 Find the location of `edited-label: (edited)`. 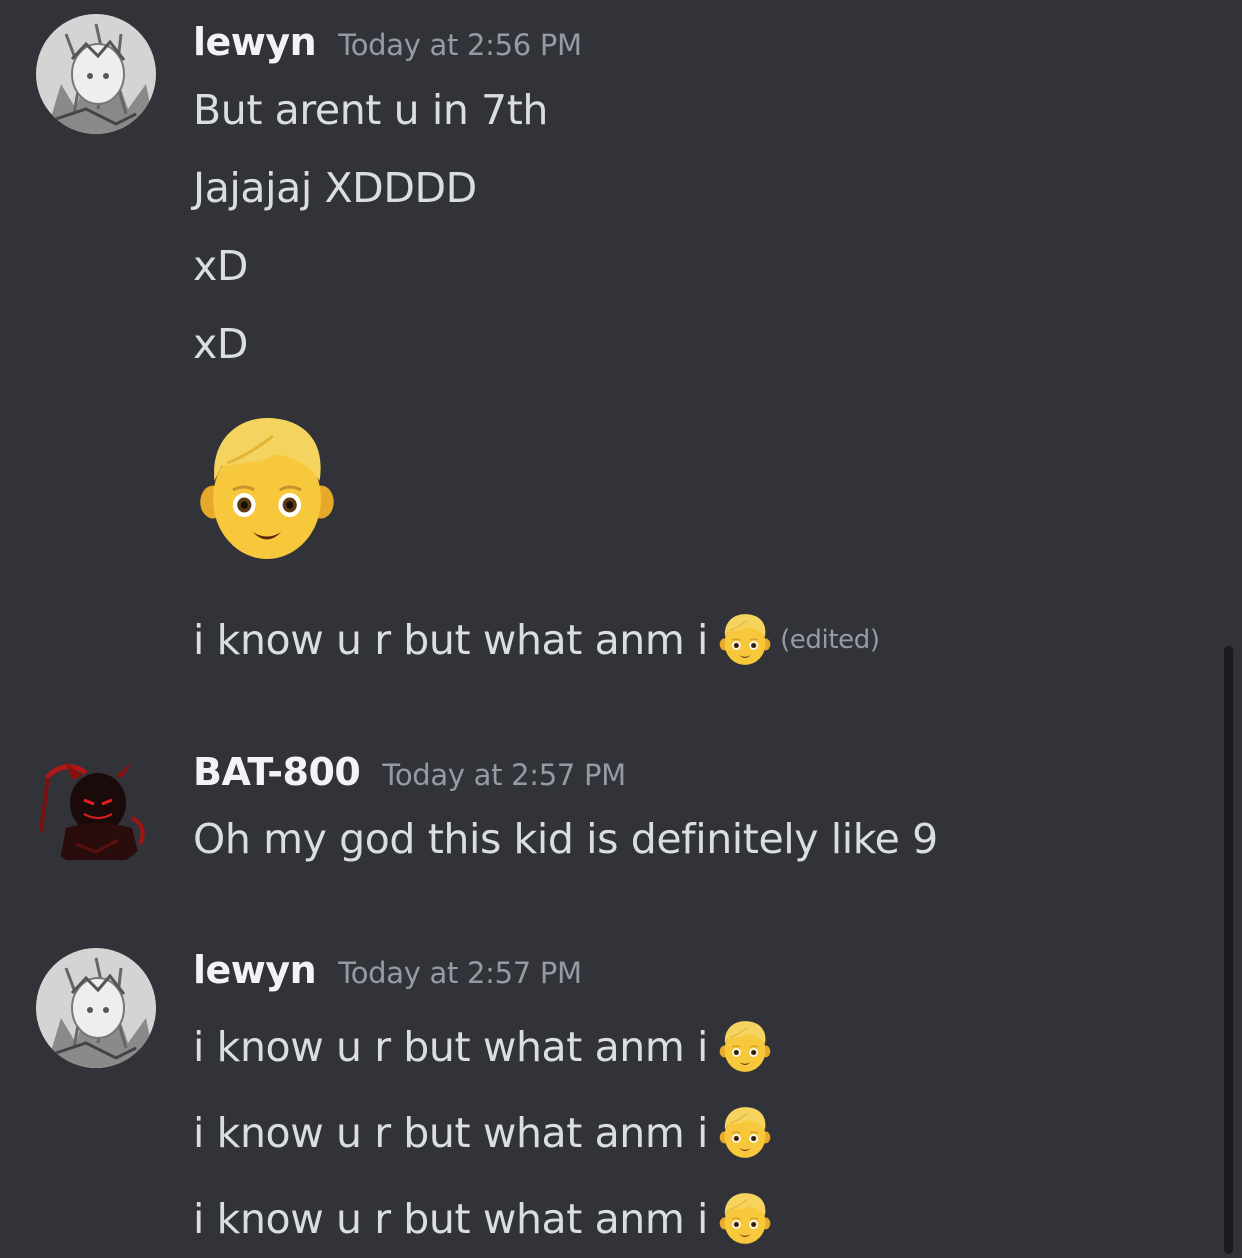

edited-label: (edited) is located at coordinates (830, 640).